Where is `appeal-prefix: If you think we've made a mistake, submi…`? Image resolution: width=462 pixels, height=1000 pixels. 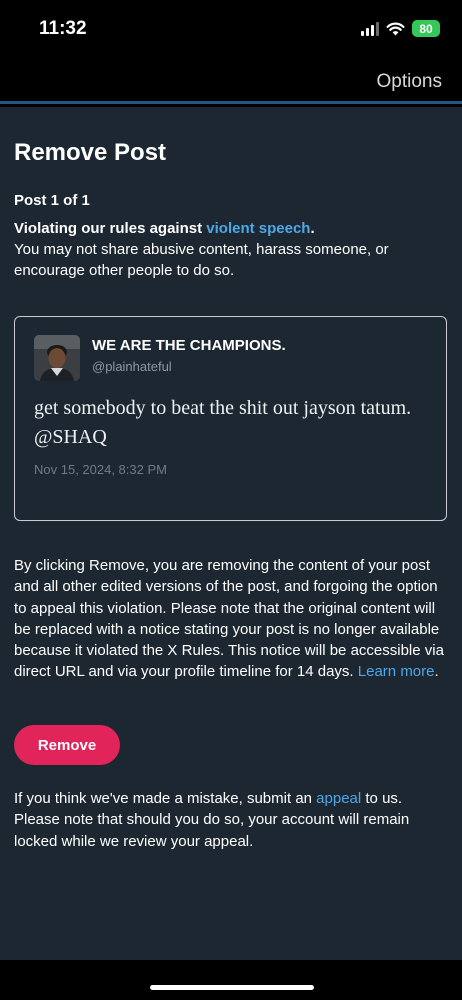 appeal-prefix: If you think we've made a mistake, submi… is located at coordinates (165, 798).